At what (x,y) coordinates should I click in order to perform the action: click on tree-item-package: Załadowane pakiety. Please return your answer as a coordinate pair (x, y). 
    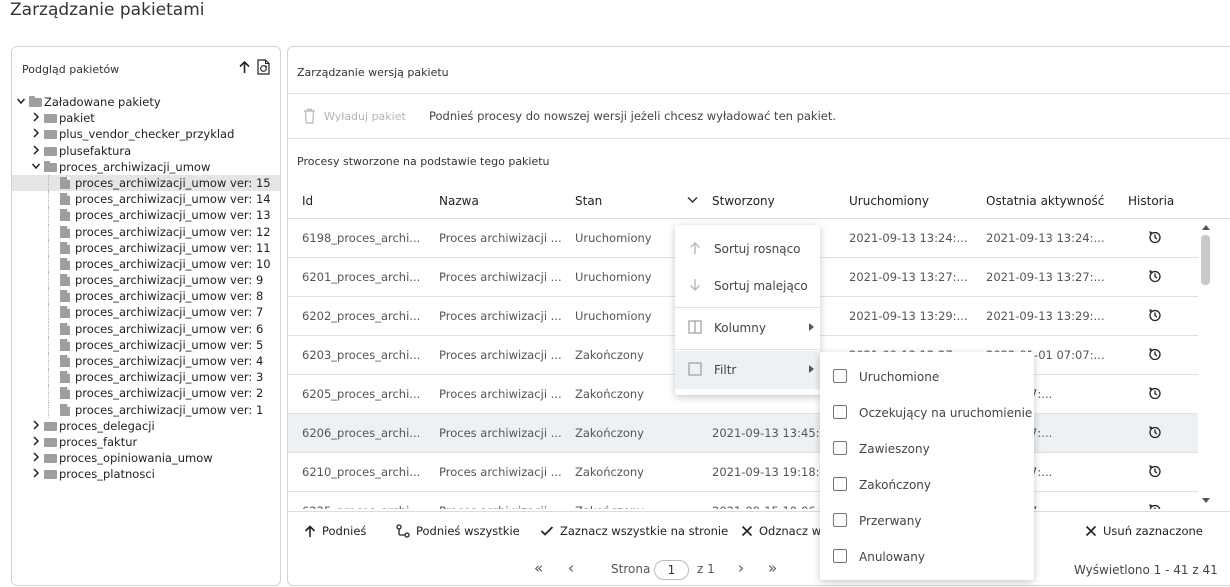
    Looking at the image, I should click on (146, 102).